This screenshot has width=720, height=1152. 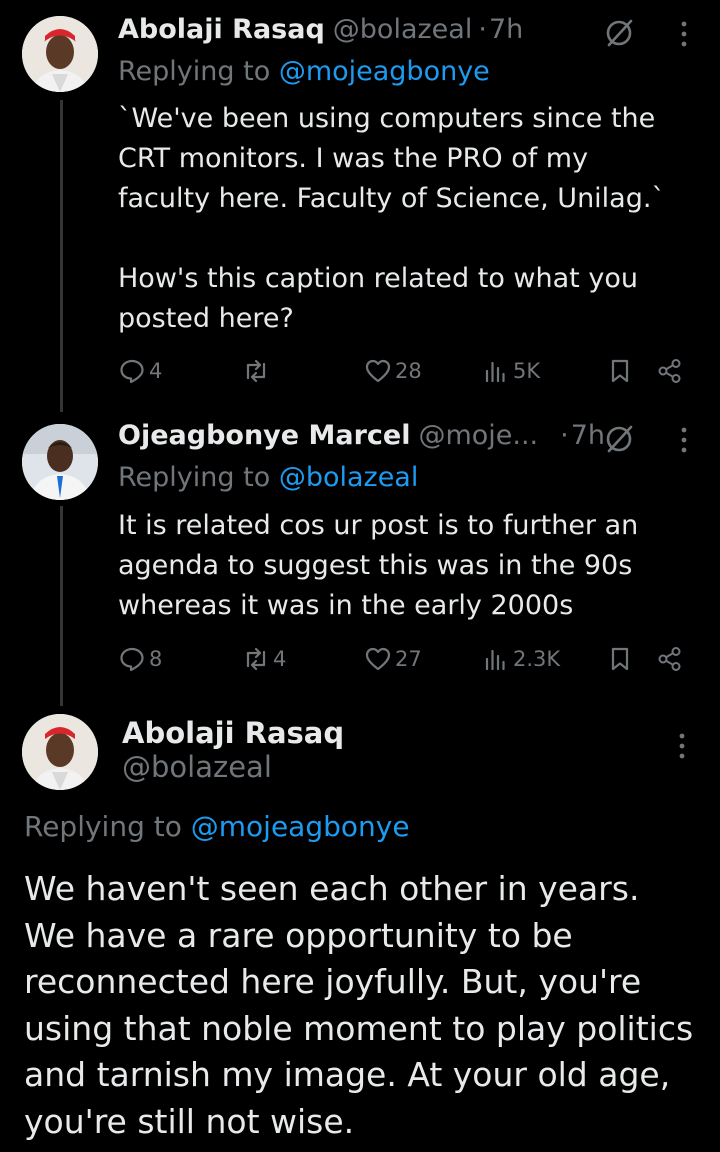 What do you see at coordinates (156, 371) in the screenshot?
I see `reply-count: 4` at bounding box center [156, 371].